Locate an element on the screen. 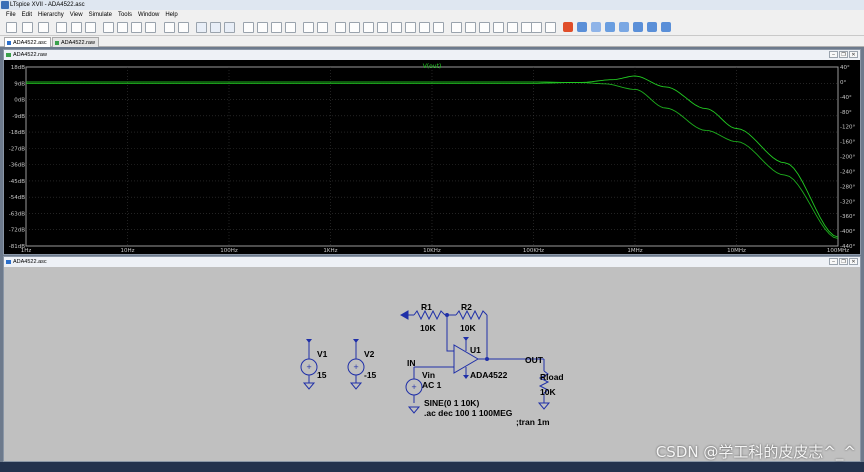 The width and height of the screenshot is (864, 472). print-preview-icon is located at coordinates (322, 27).